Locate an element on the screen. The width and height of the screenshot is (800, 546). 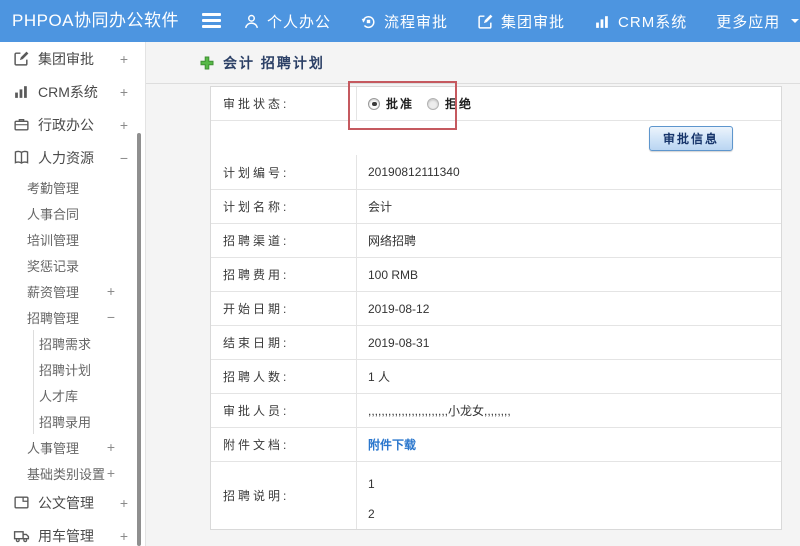
nav-item-crm-system: CRM系统 is located at coordinates (640, 21).